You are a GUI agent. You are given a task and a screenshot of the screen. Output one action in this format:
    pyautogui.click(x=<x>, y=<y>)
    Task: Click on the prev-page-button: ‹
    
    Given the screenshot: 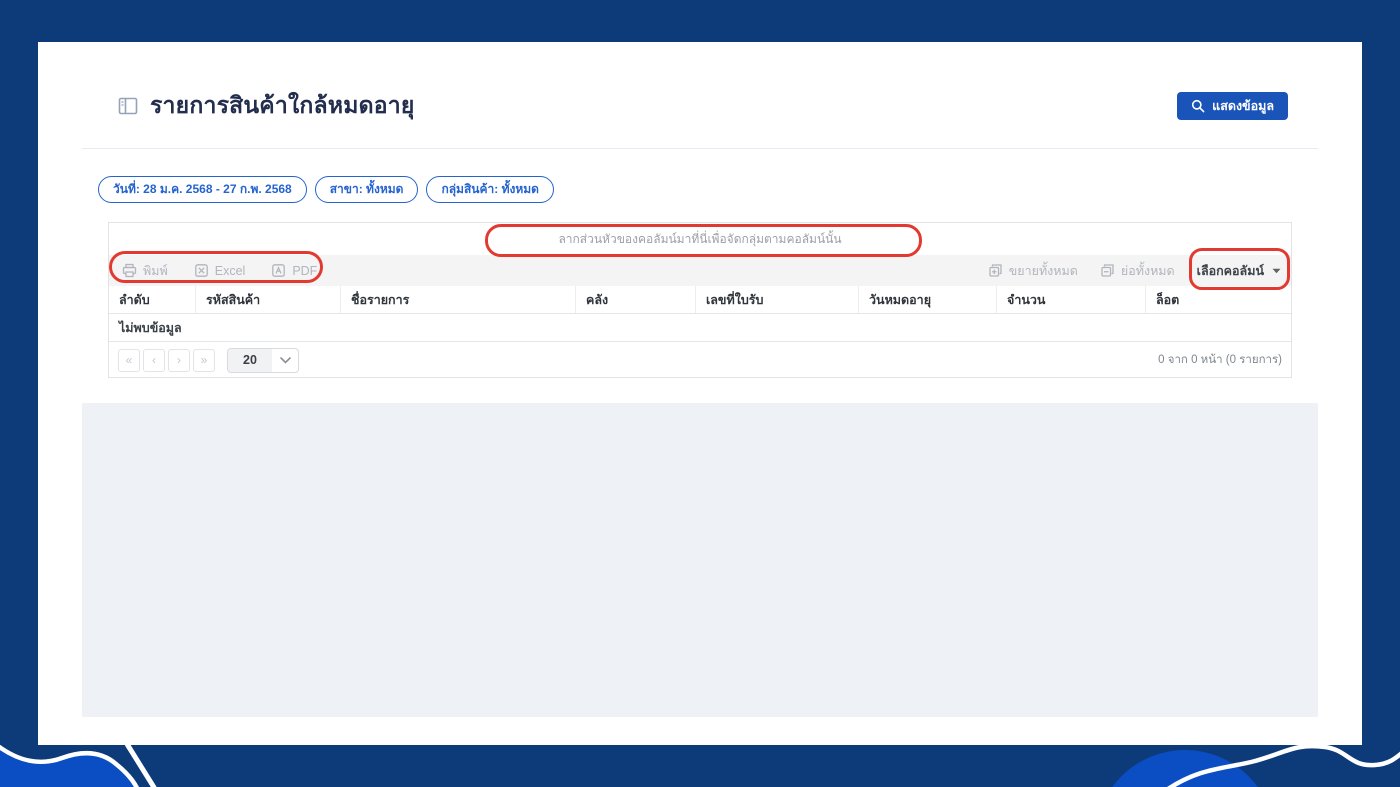 What is the action you would take?
    pyautogui.click(x=154, y=360)
    